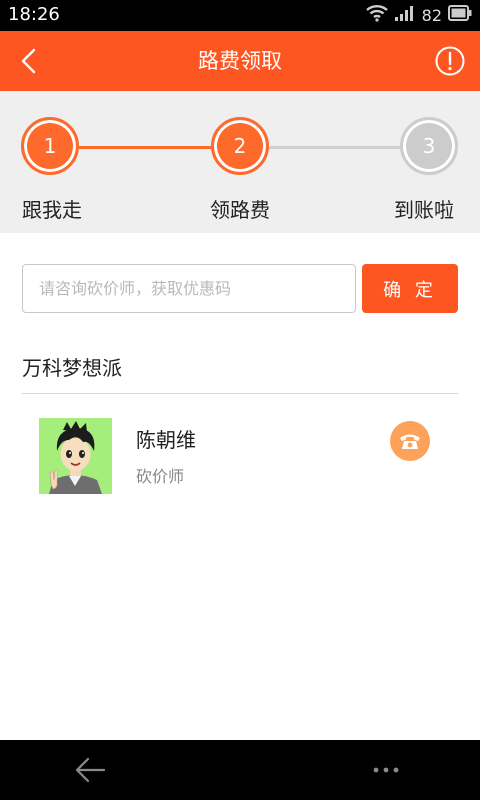 The width and height of the screenshot is (480, 800). Describe the element at coordinates (424, 210) in the screenshot. I see `step-3-label: 到账啦` at that location.